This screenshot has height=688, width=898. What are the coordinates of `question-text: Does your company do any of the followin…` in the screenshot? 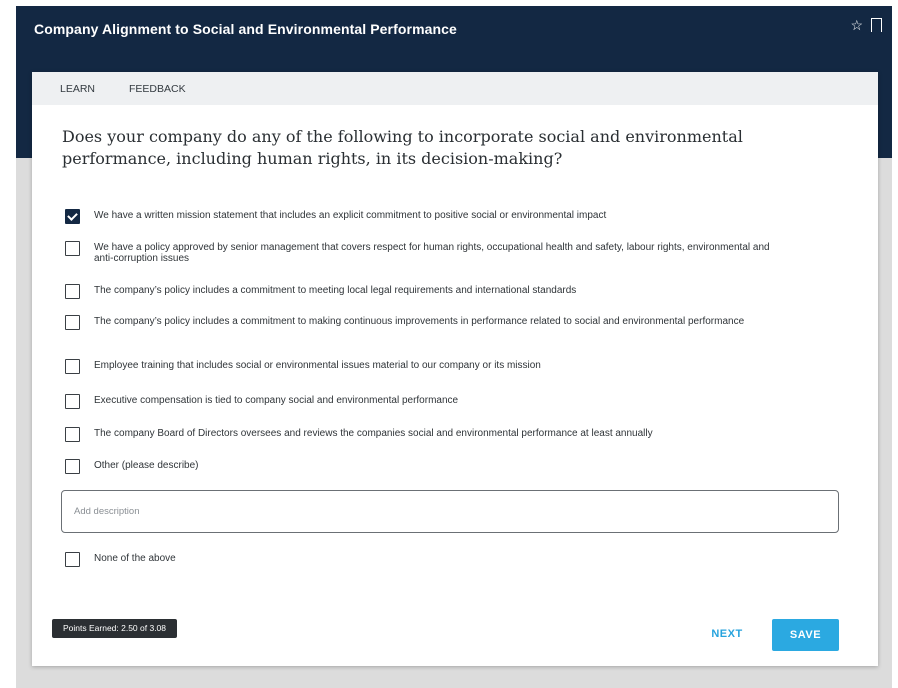 It's located at (402, 147).